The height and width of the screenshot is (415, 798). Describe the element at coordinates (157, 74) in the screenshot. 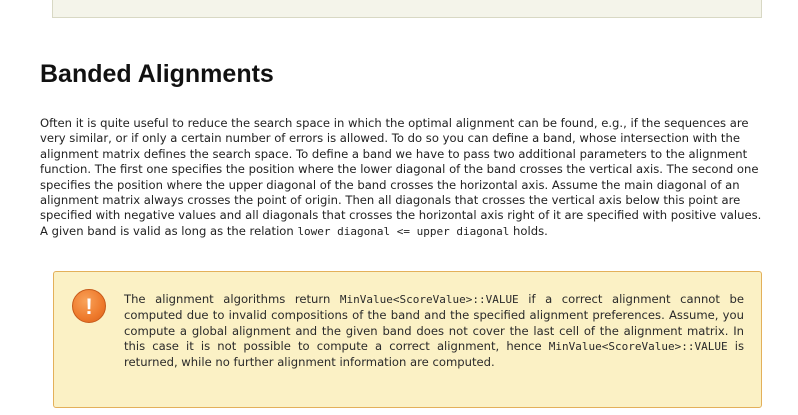

I see `section-title: Banded Alignments` at that location.